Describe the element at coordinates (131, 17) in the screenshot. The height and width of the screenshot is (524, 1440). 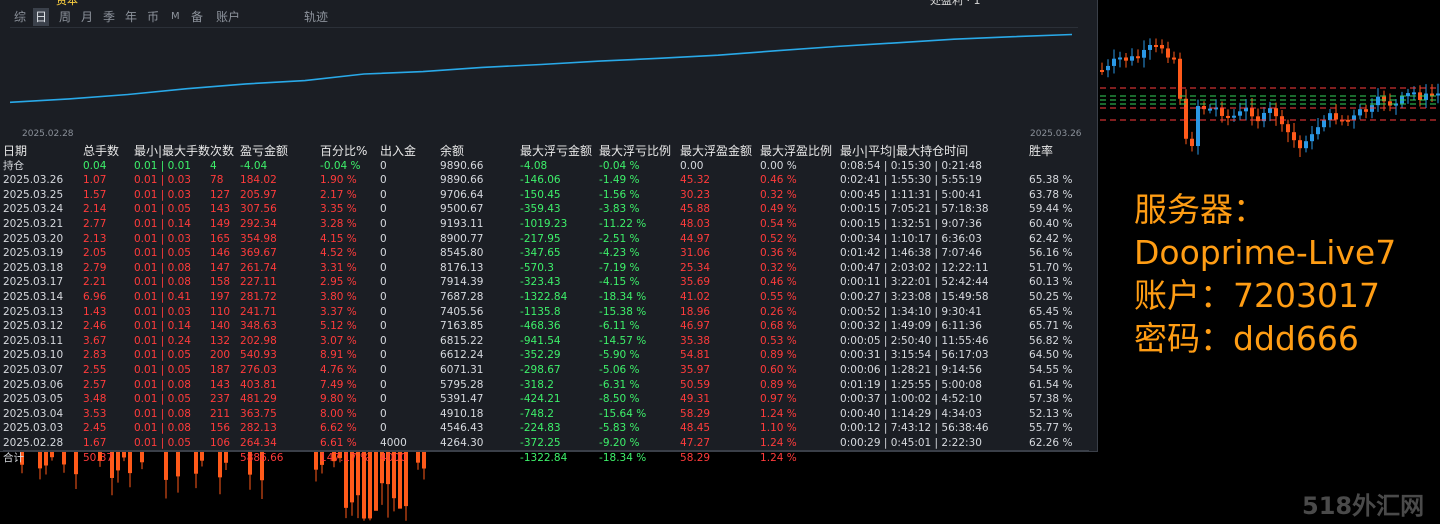
I see `tab-yearly: 年` at that location.